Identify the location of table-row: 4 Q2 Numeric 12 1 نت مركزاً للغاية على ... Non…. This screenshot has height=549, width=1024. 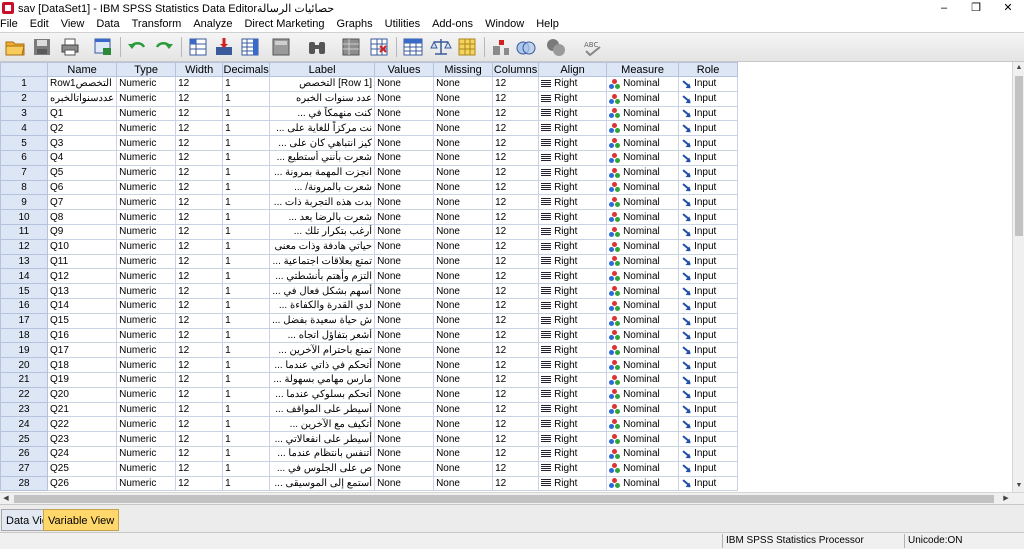
(369, 128).